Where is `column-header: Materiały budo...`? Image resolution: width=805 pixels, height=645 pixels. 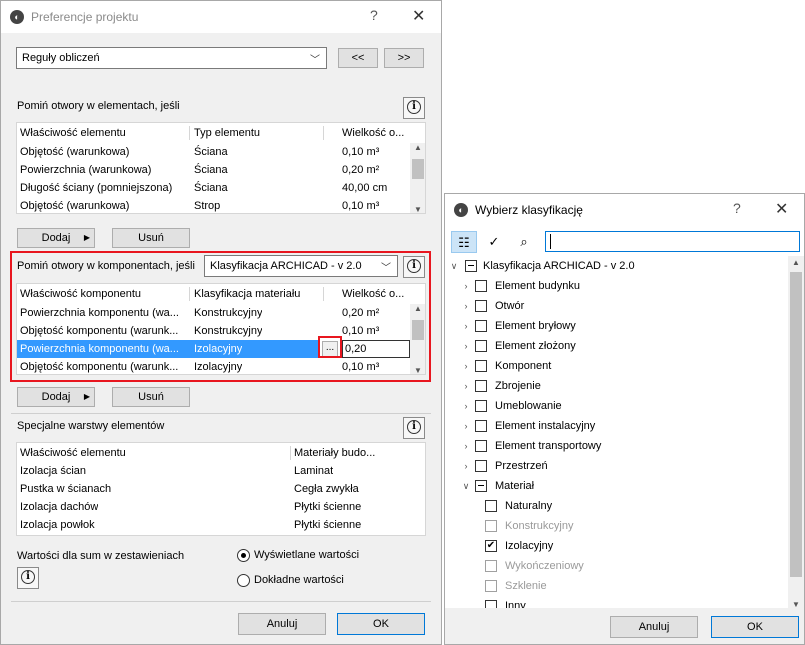
column-header: Materiały budo... is located at coordinates (354, 453).